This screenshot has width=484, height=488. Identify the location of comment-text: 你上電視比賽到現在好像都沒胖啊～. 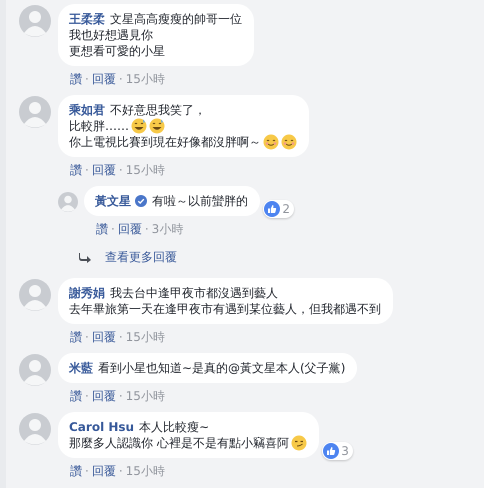
(165, 142).